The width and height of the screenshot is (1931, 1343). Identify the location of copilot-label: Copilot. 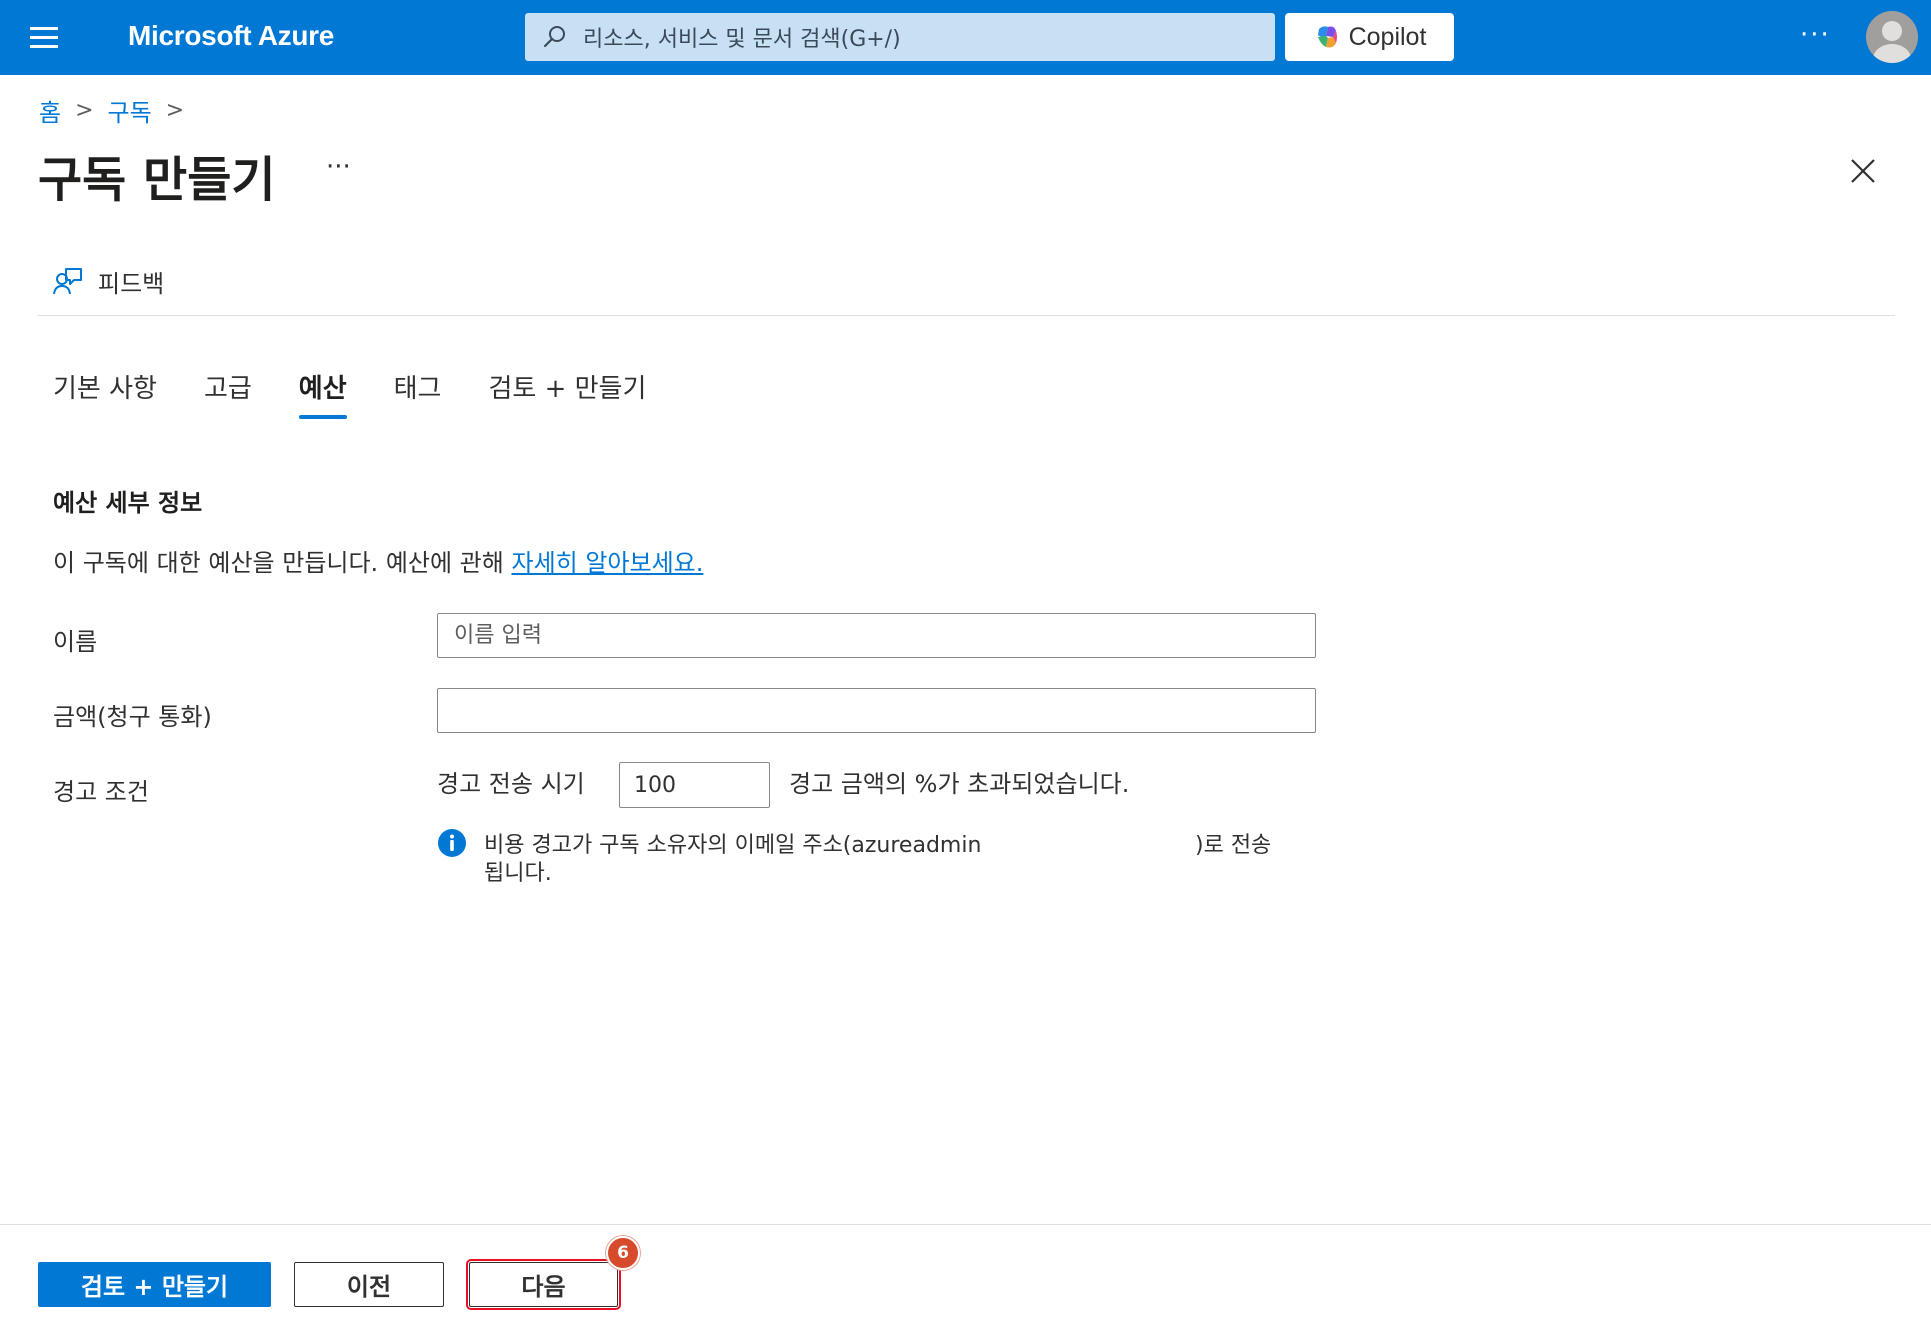
(1387, 36).